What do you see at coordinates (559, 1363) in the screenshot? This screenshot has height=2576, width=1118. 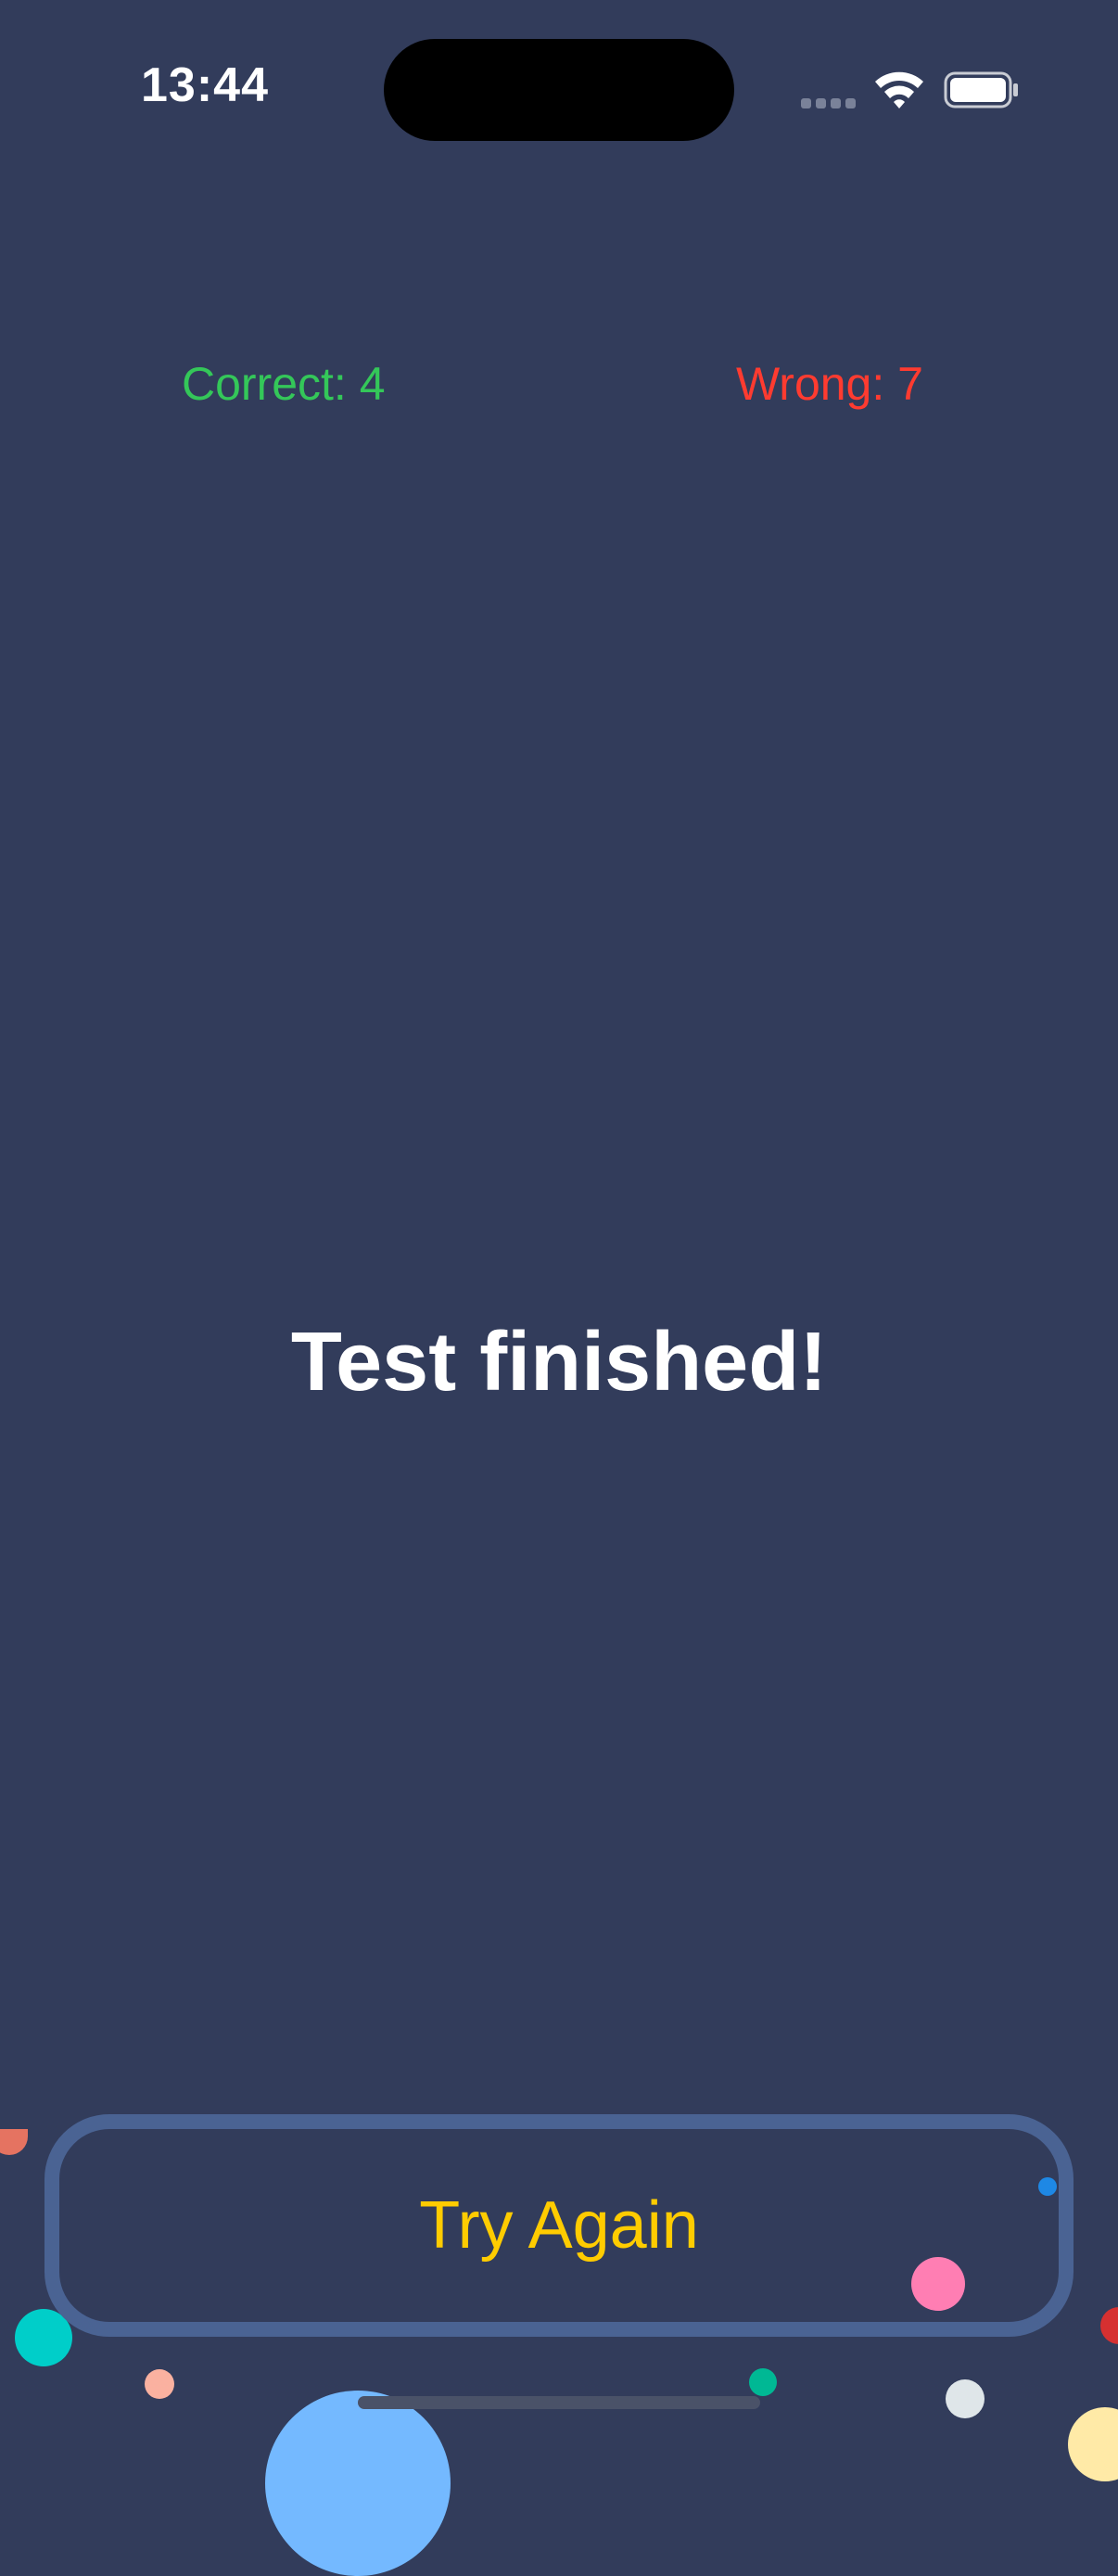 I see `result-title: Test finished!` at bounding box center [559, 1363].